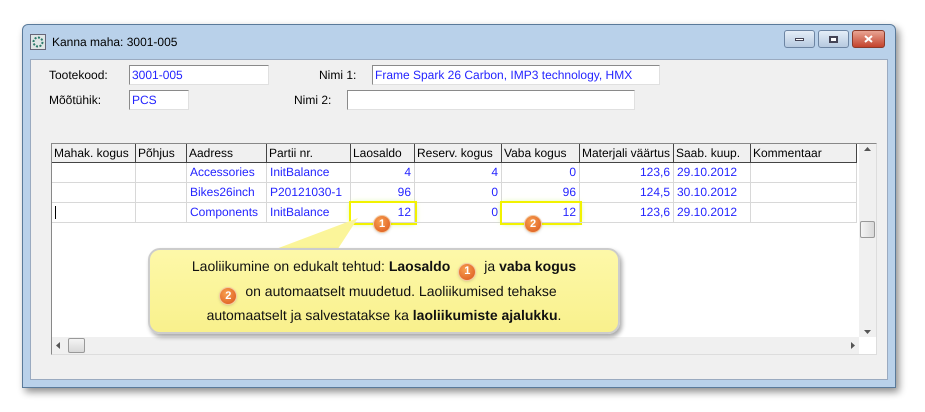  What do you see at coordinates (516, 75) in the screenshot?
I see `text-field: Frame Spark 26 Carbon, IMP3 technology, HMX` at bounding box center [516, 75].